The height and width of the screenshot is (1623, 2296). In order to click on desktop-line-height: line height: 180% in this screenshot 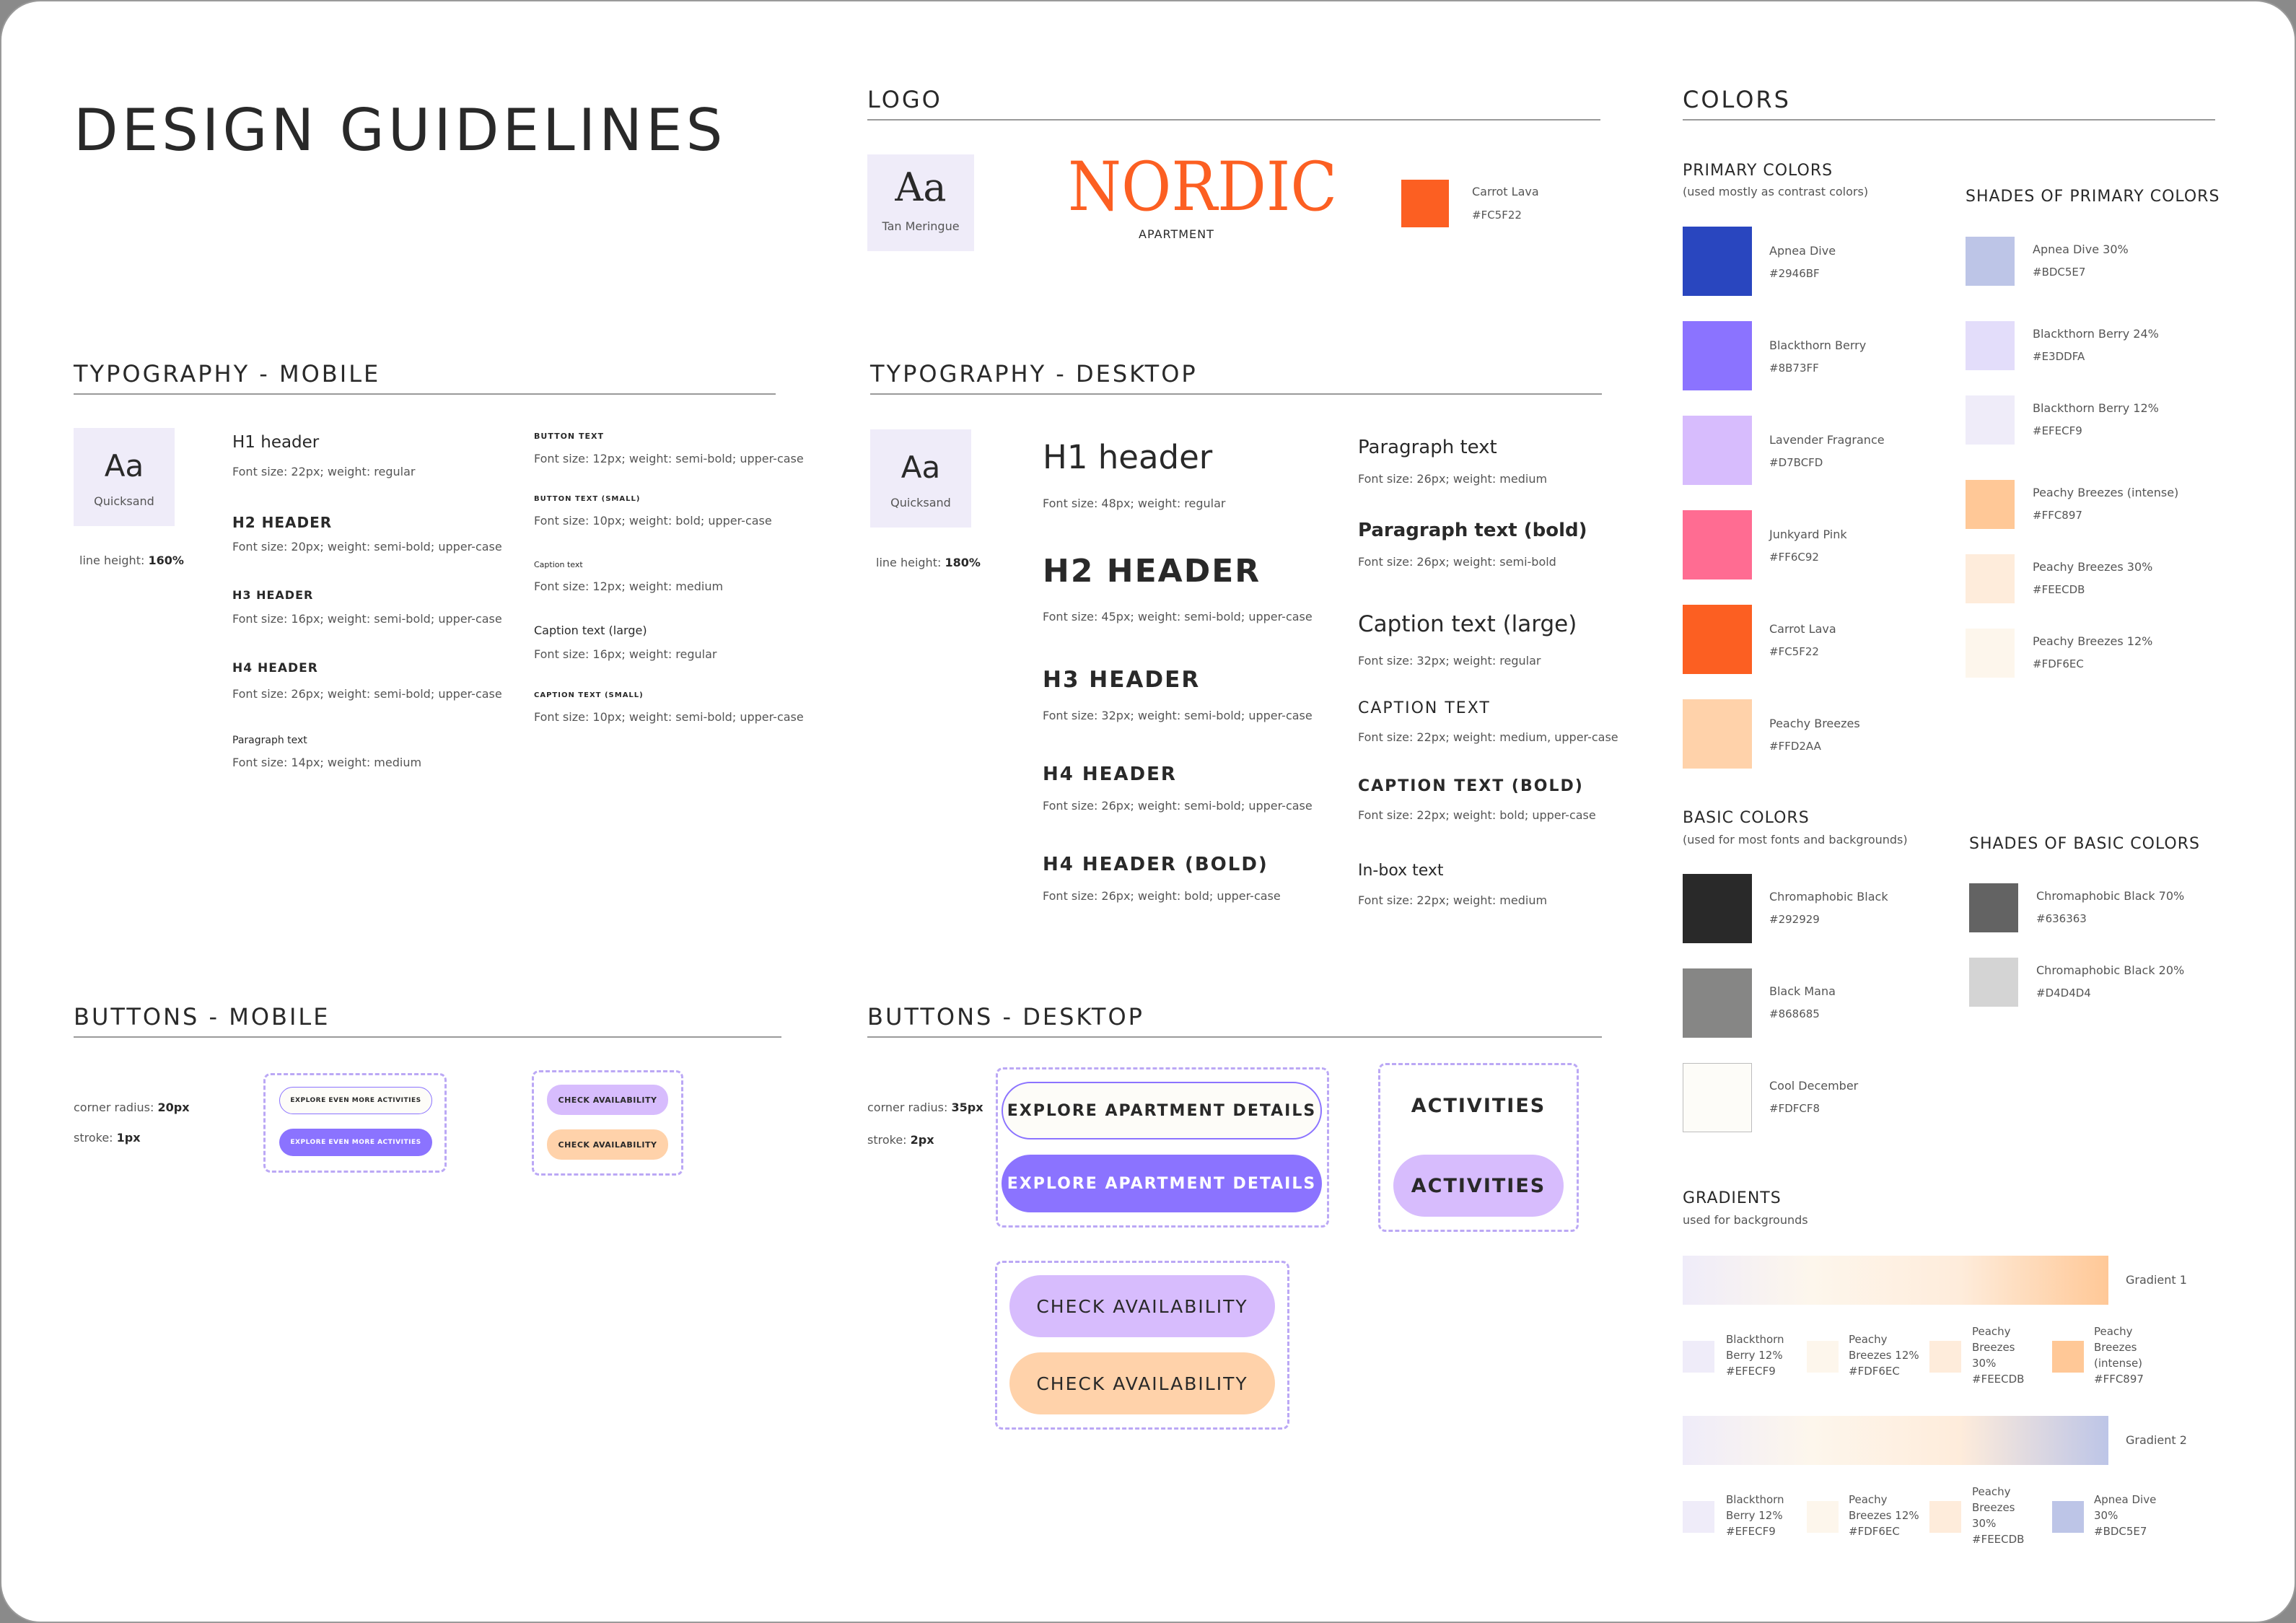, I will do `click(928, 562)`.